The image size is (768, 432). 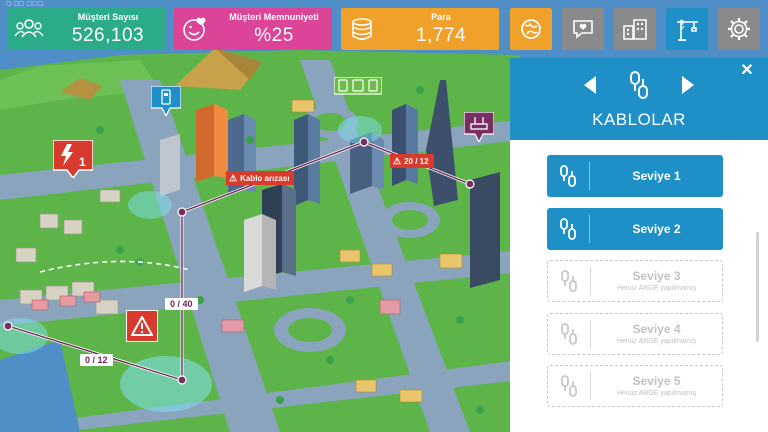 What do you see at coordinates (362, 29) in the screenshot?
I see `coins-icon` at bounding box center [362, 29].